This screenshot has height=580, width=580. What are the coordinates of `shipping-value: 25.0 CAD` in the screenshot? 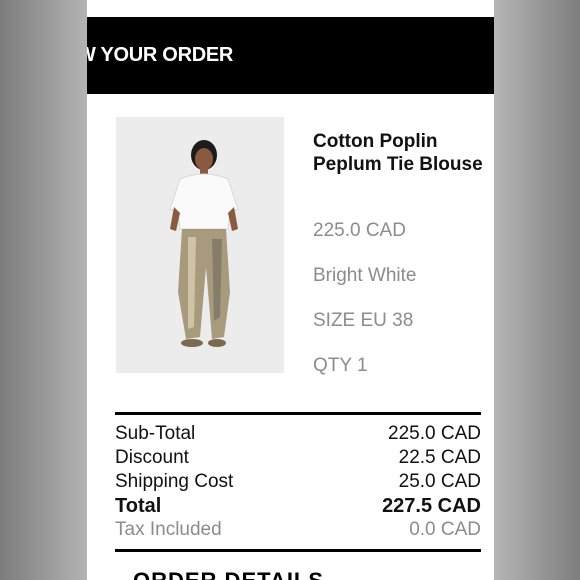 It's located at (439, 481).